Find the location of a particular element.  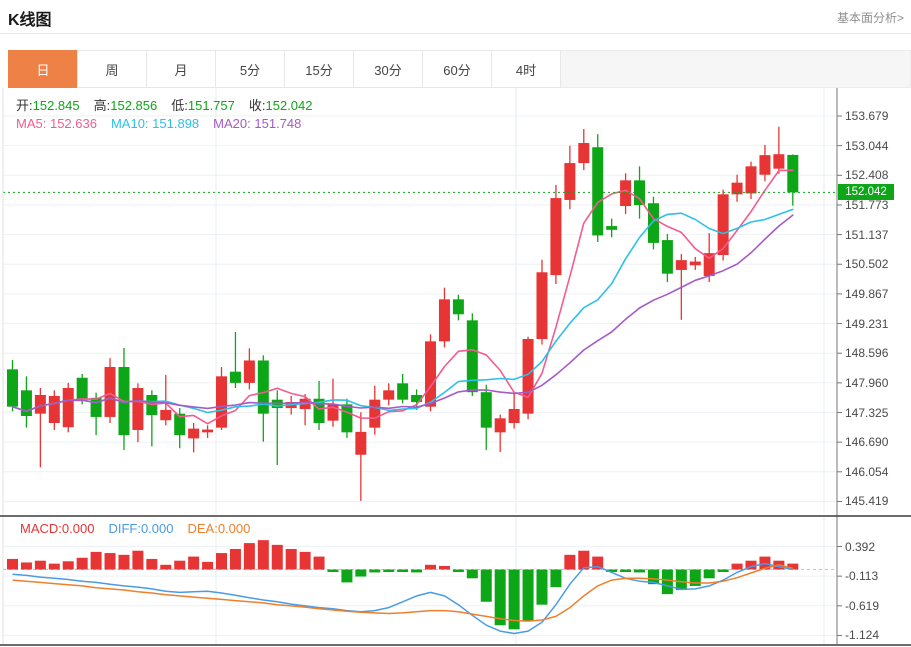

ma-legend: MA5: 152.636 MA10: 151.898 MA20: 151.748 is located at coordinates (165, 123).